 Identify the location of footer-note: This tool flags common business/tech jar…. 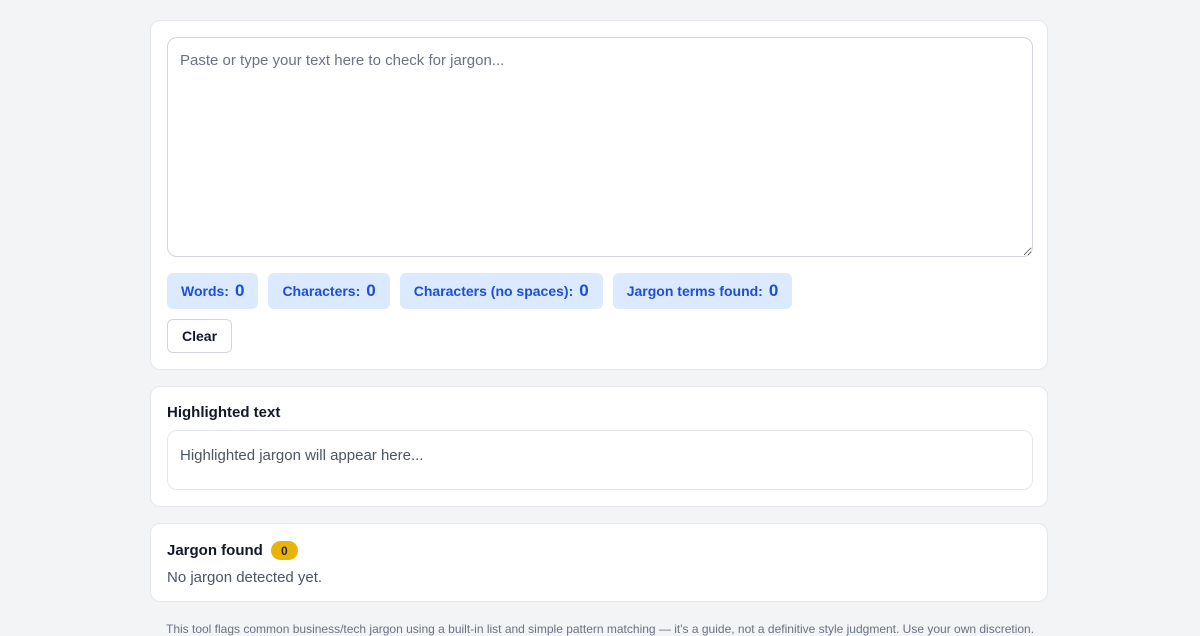
(600, 629).